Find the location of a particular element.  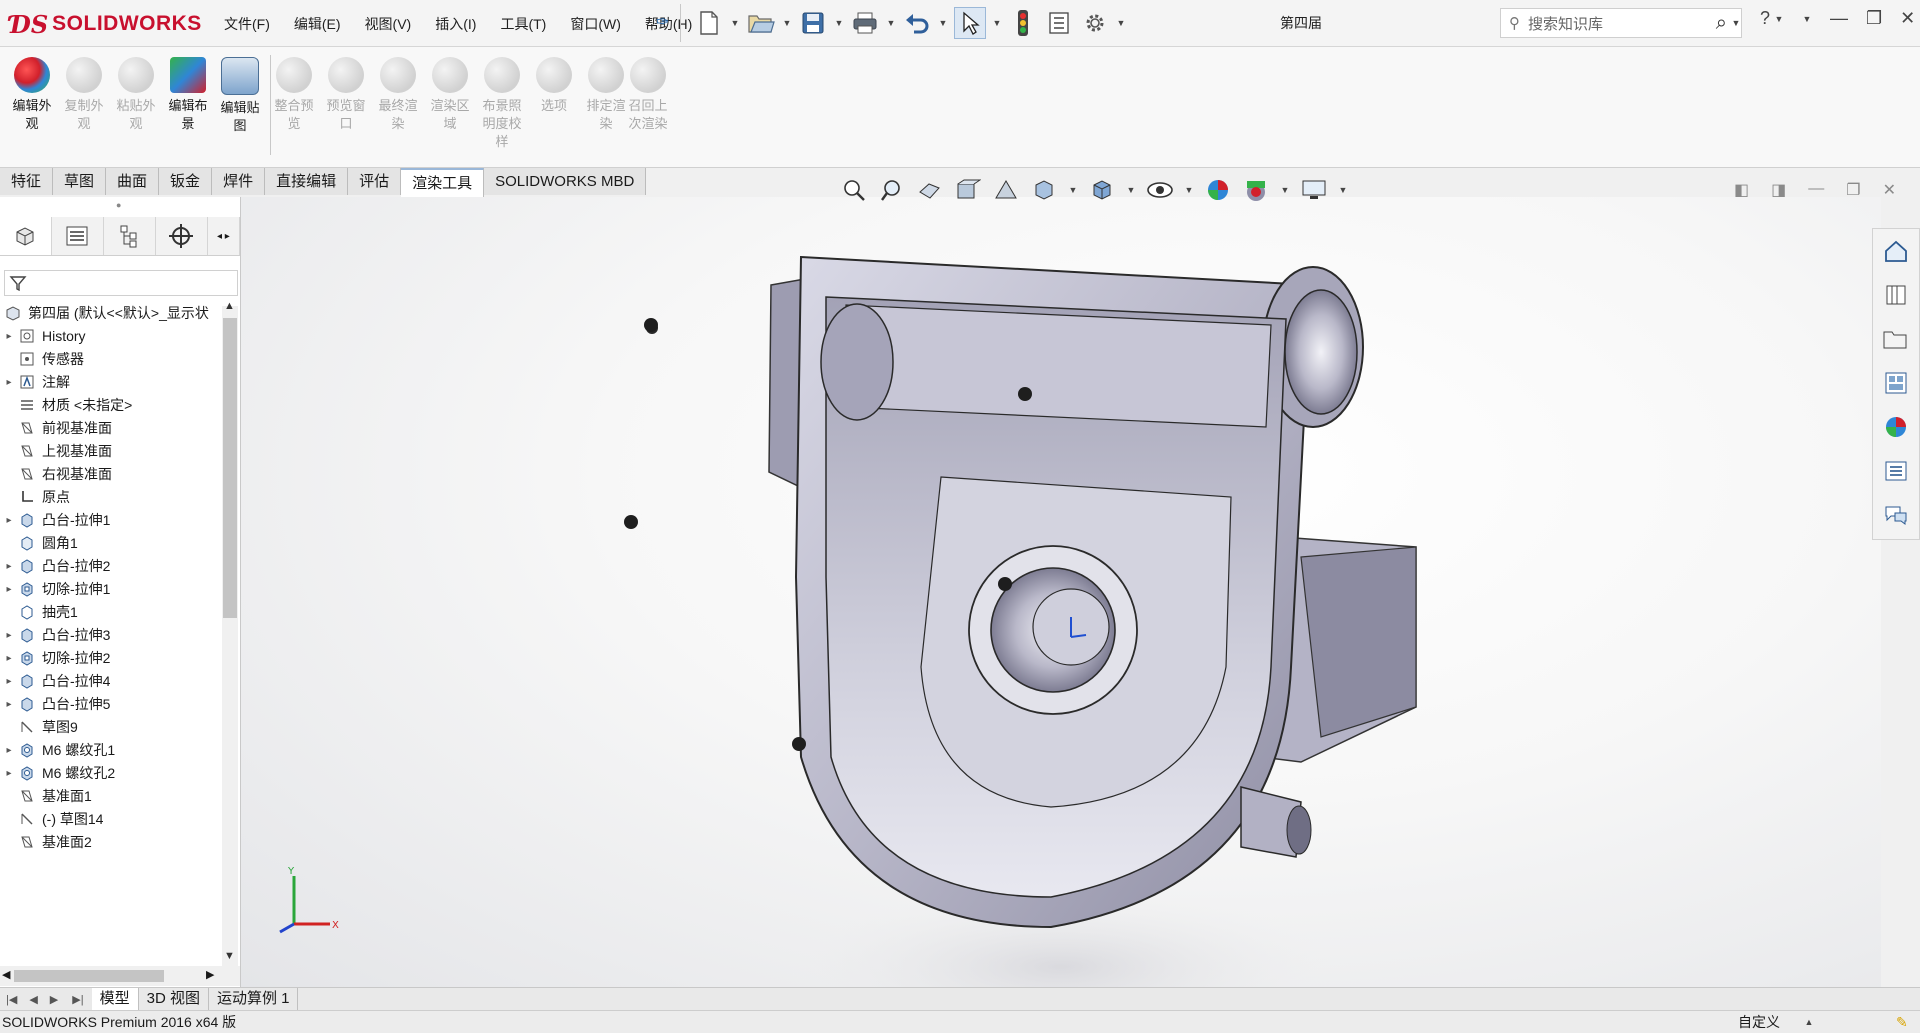

tab-model: 模型 is located at coordinates (115, 999).